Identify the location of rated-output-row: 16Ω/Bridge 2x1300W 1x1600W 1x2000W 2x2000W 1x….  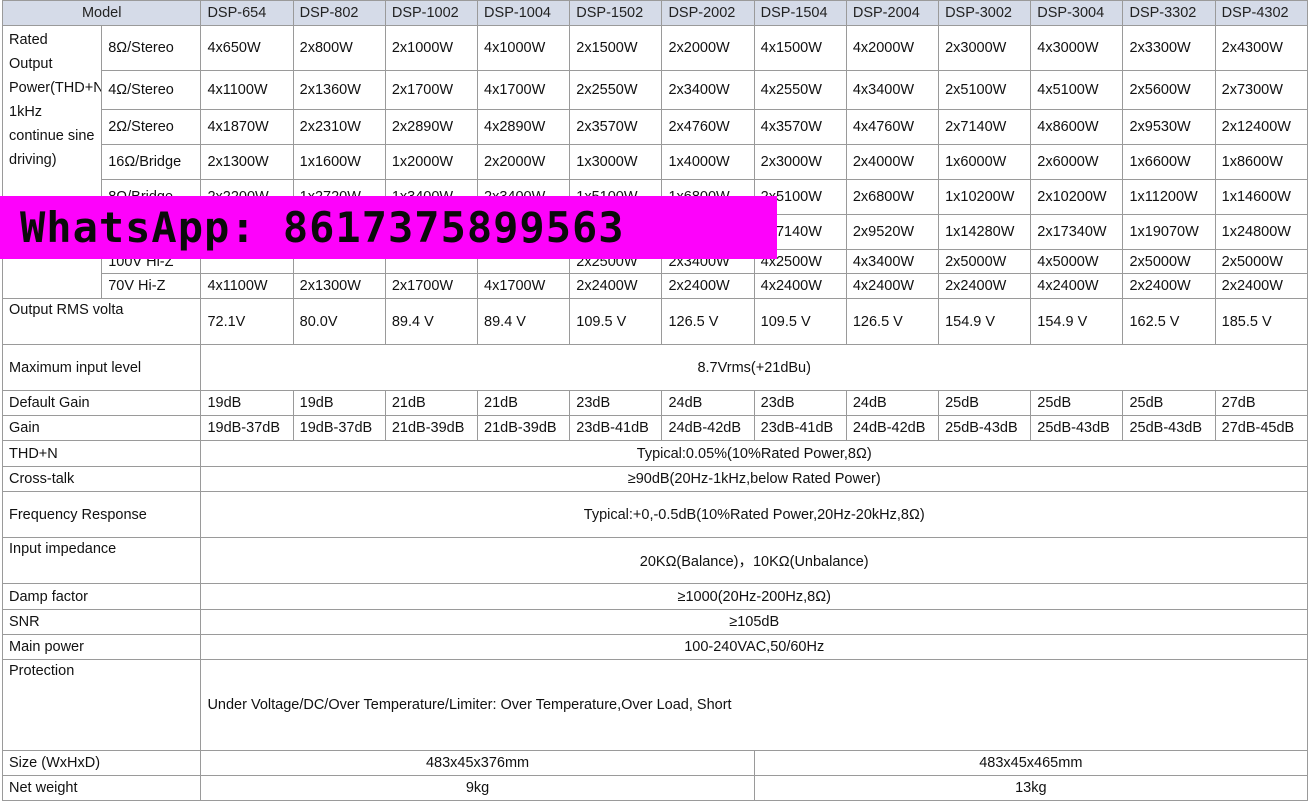
(656, 162).